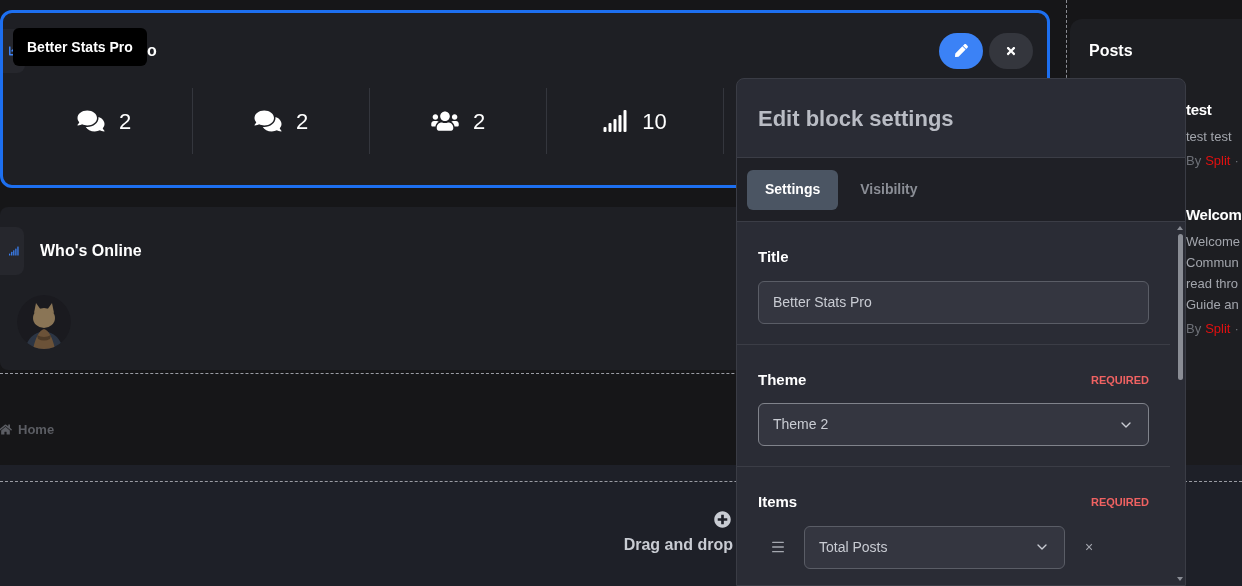 The height and width of the screenshot is (586, 1242). What do you see at coordinates (91, 251) in the screenshot?
I see `card-title: Who's Online` at bounding box center [91, 251].